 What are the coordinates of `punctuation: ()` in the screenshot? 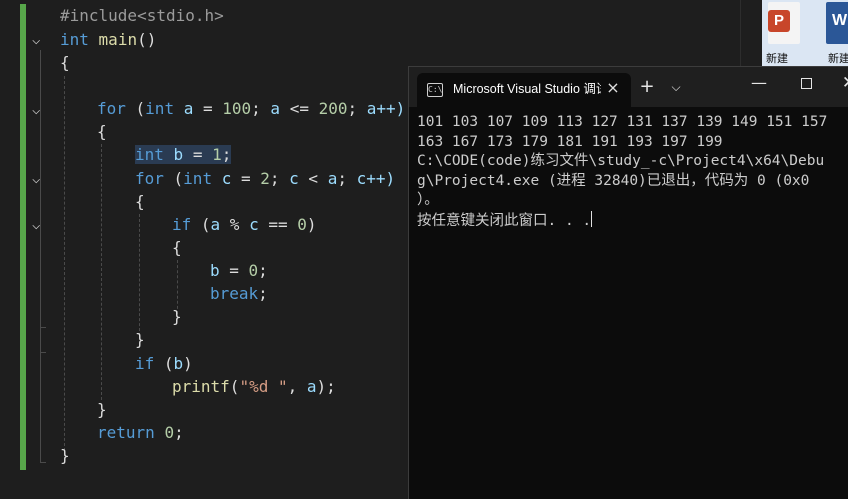 It's located at (147, 39).